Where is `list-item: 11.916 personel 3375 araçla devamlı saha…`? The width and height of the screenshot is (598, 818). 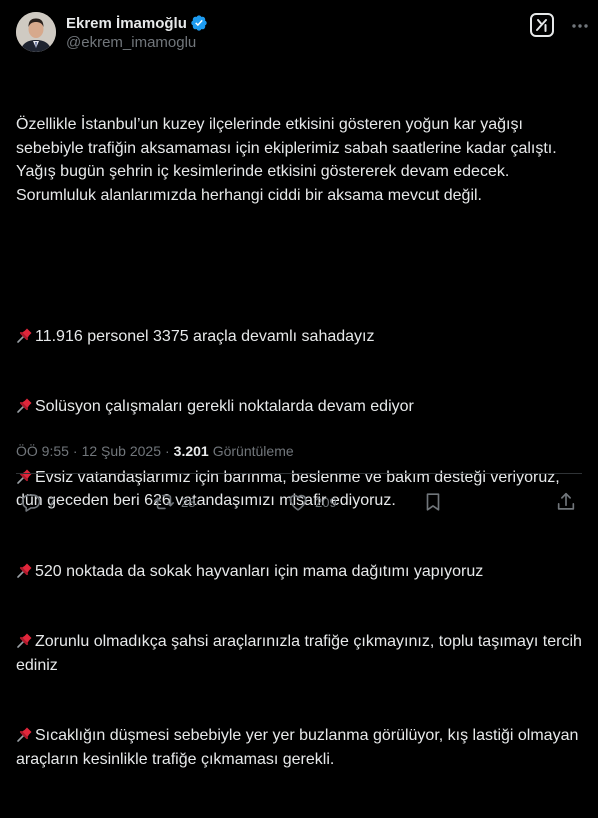
list-item: 11.916 personel 3375 araçla devamlı saha… is located at coordinates (299, 337).